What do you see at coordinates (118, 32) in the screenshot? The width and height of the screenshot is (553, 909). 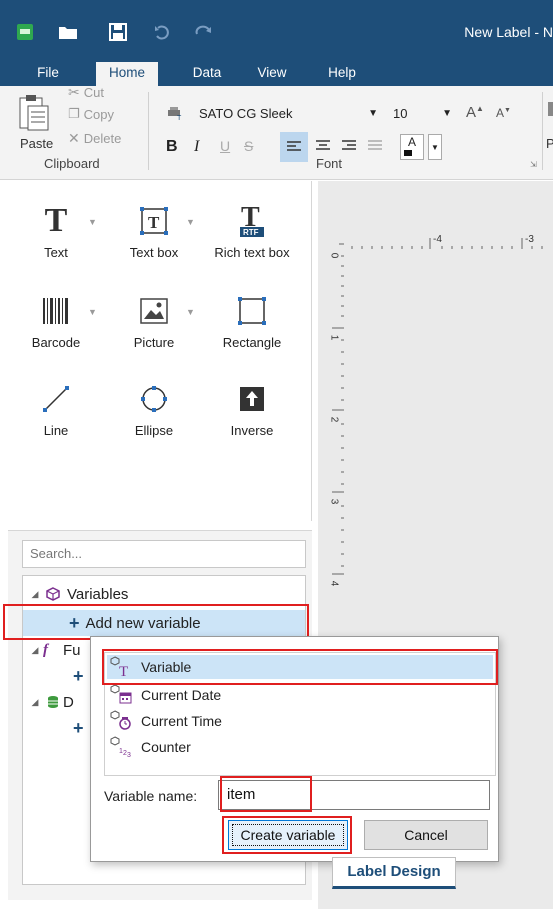 I see `save-icon` at bounding box center [118, 32].